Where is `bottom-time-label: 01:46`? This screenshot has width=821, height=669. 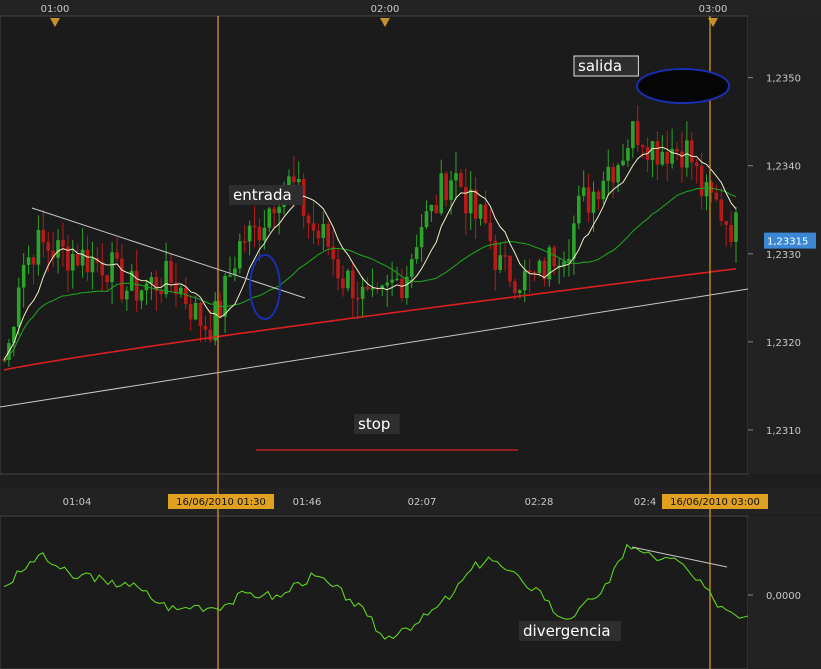 bottom-time-label: 01:46 is located at coordinates (307, 502).